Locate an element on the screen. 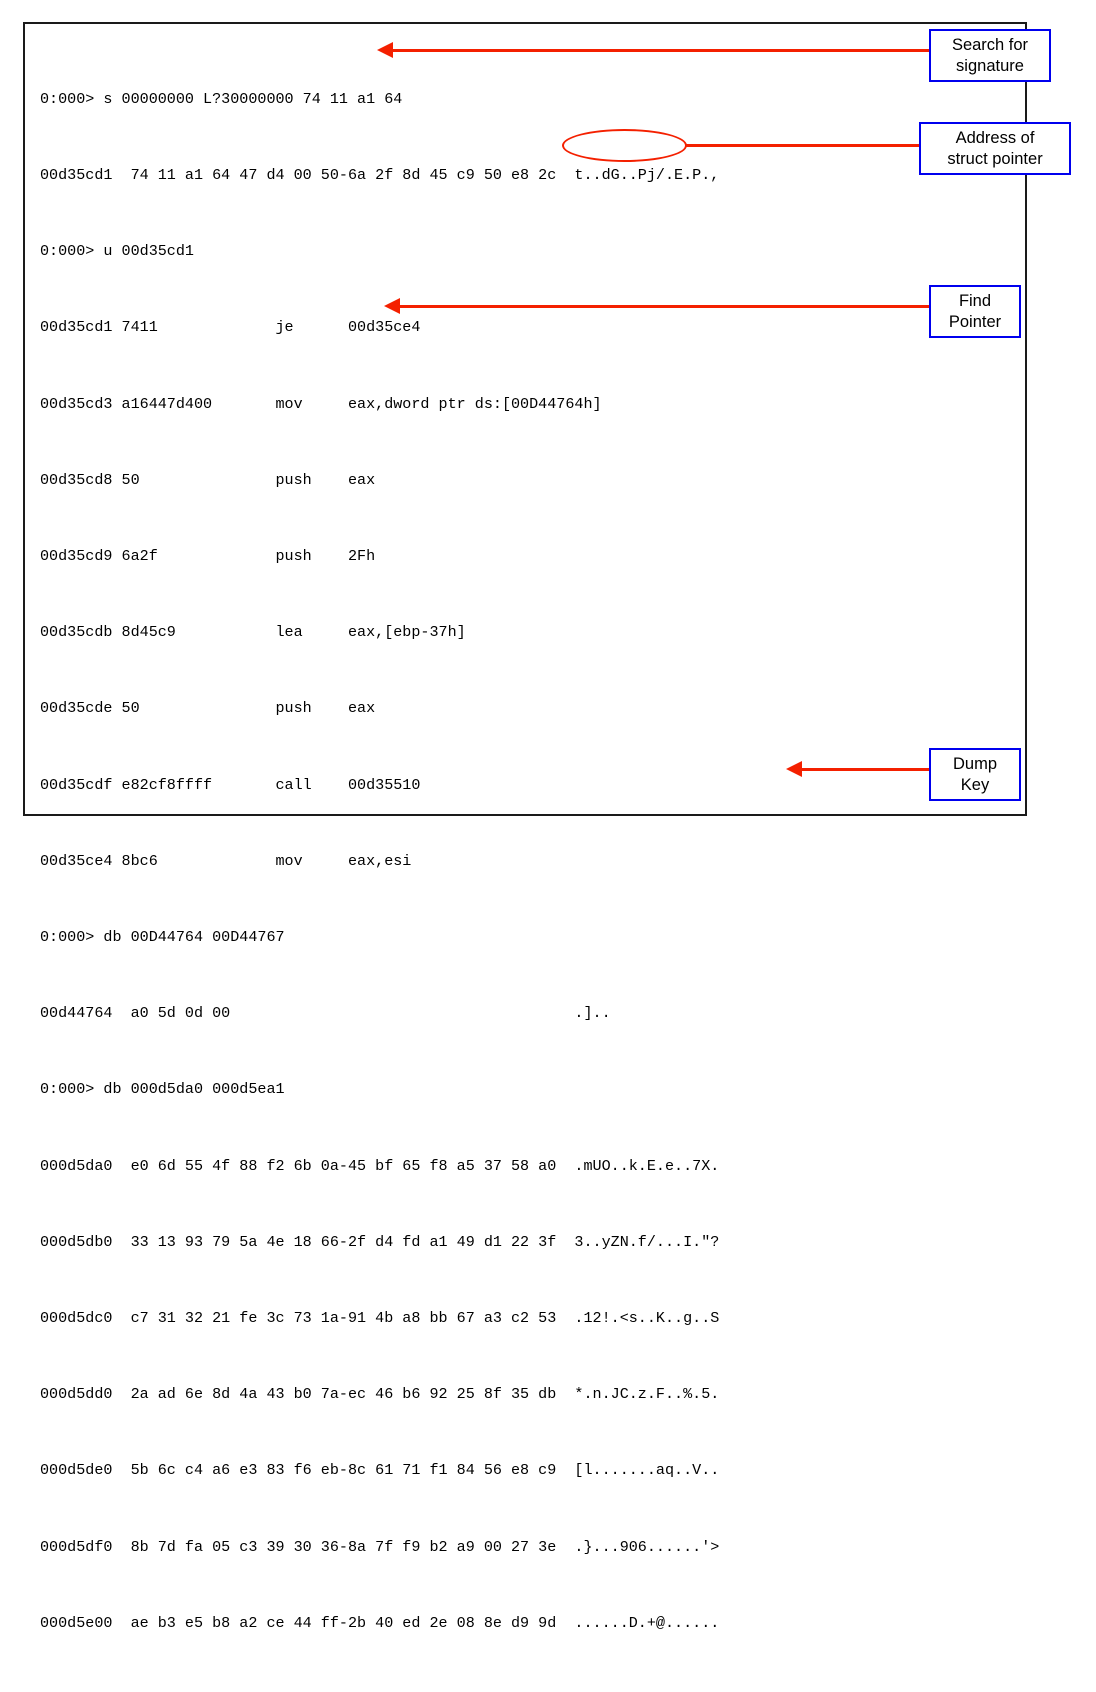  terminal-line: 0:000> db 000d5da0 000d5ea1 is located at coordinates (162, 1089).